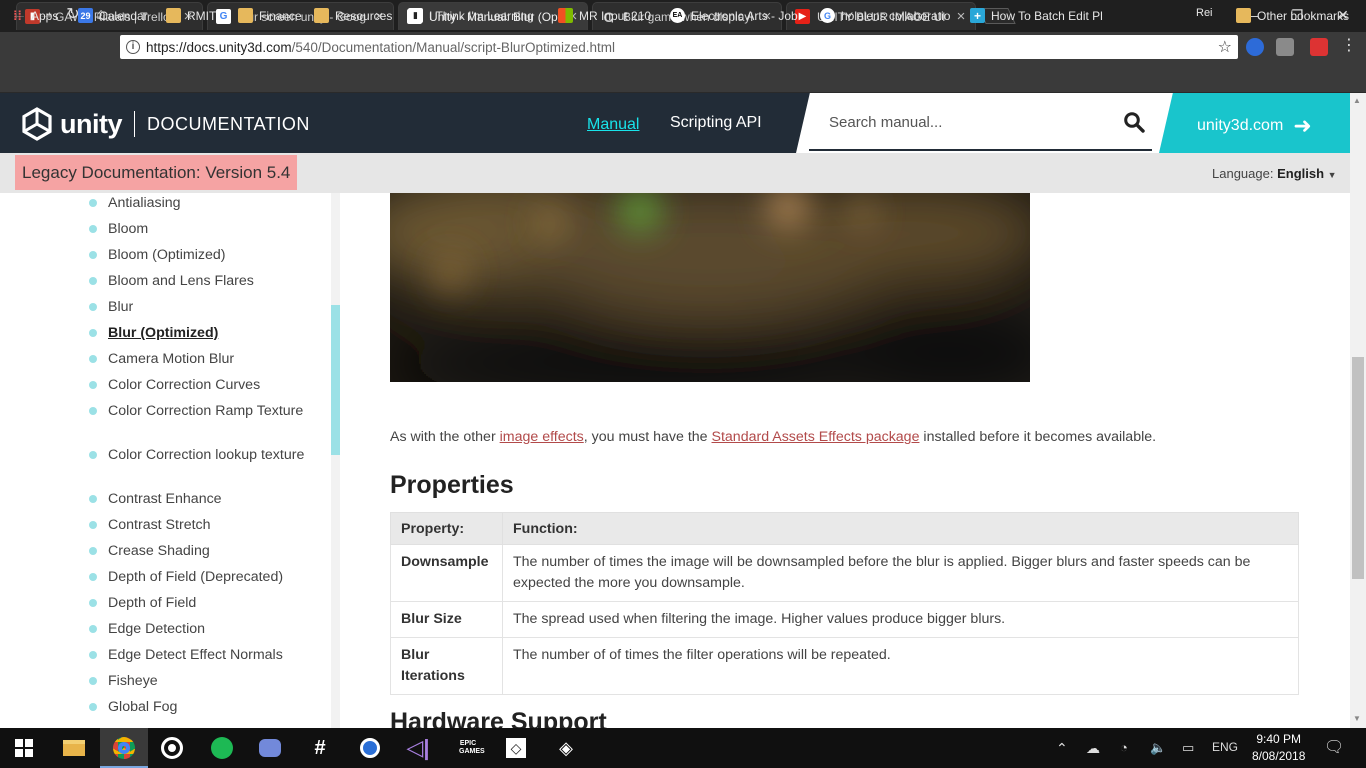 The image size is (1366, 768). What do you see at coordinates (1285, 47) in the screenshot?
I see `mail-icon` at bounding box center [1285, 47].